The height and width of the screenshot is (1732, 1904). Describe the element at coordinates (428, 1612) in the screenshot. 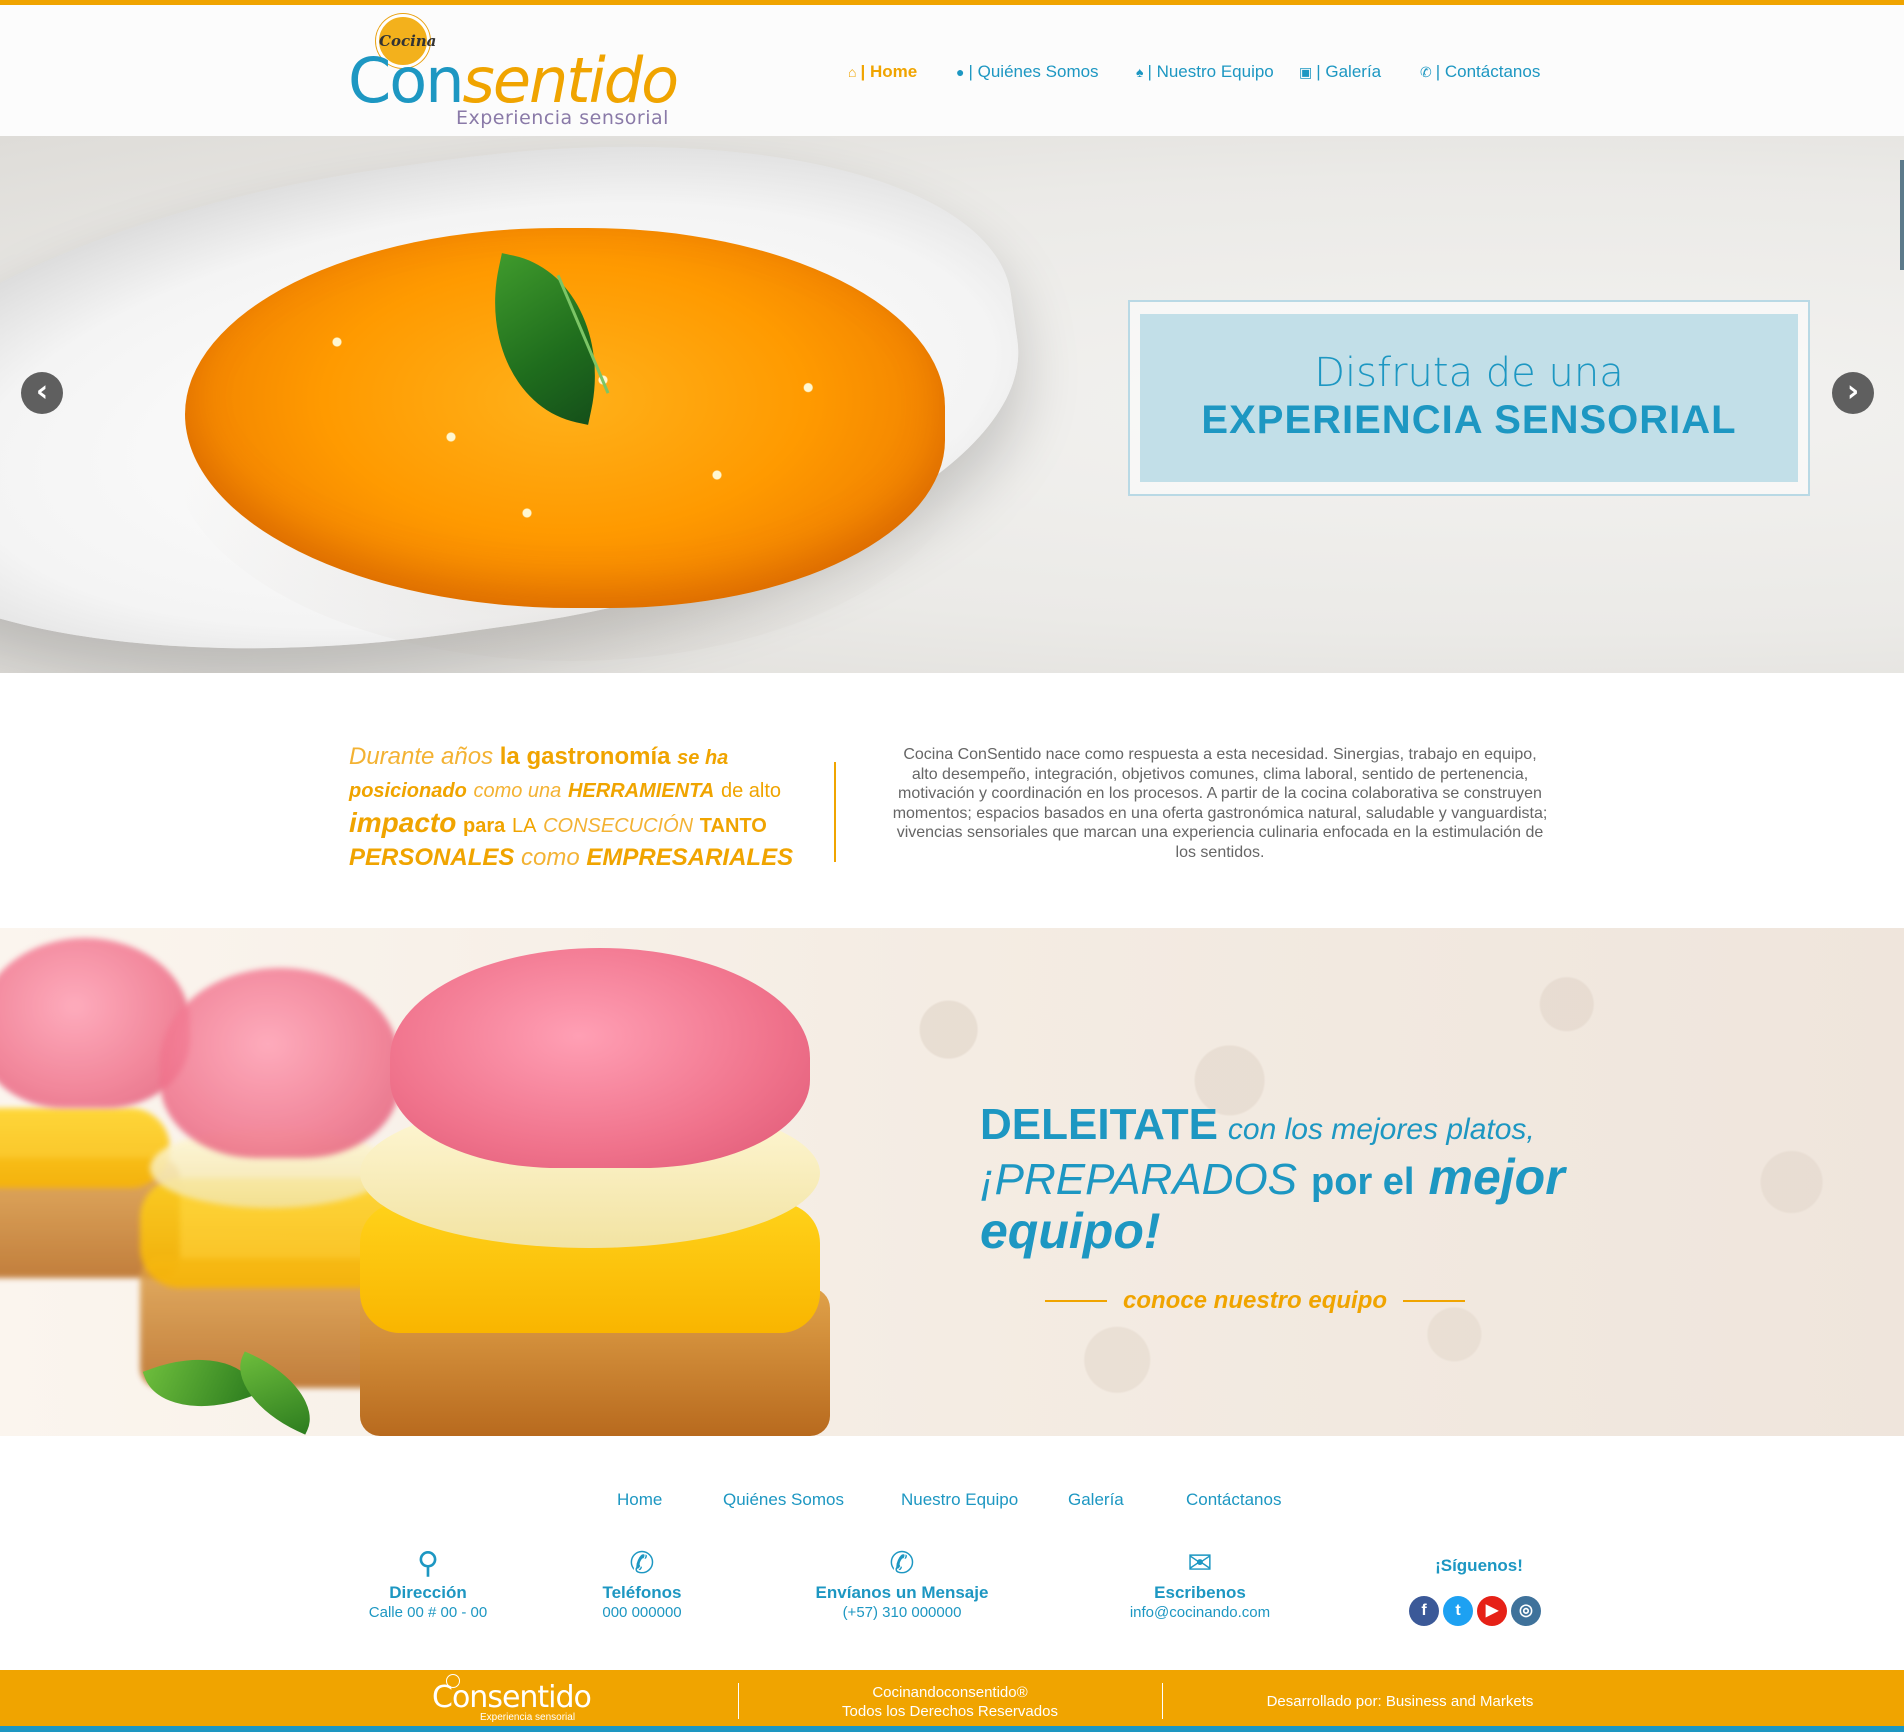

I see `contact-value: Calle 00 # 00 - 00` at that location.